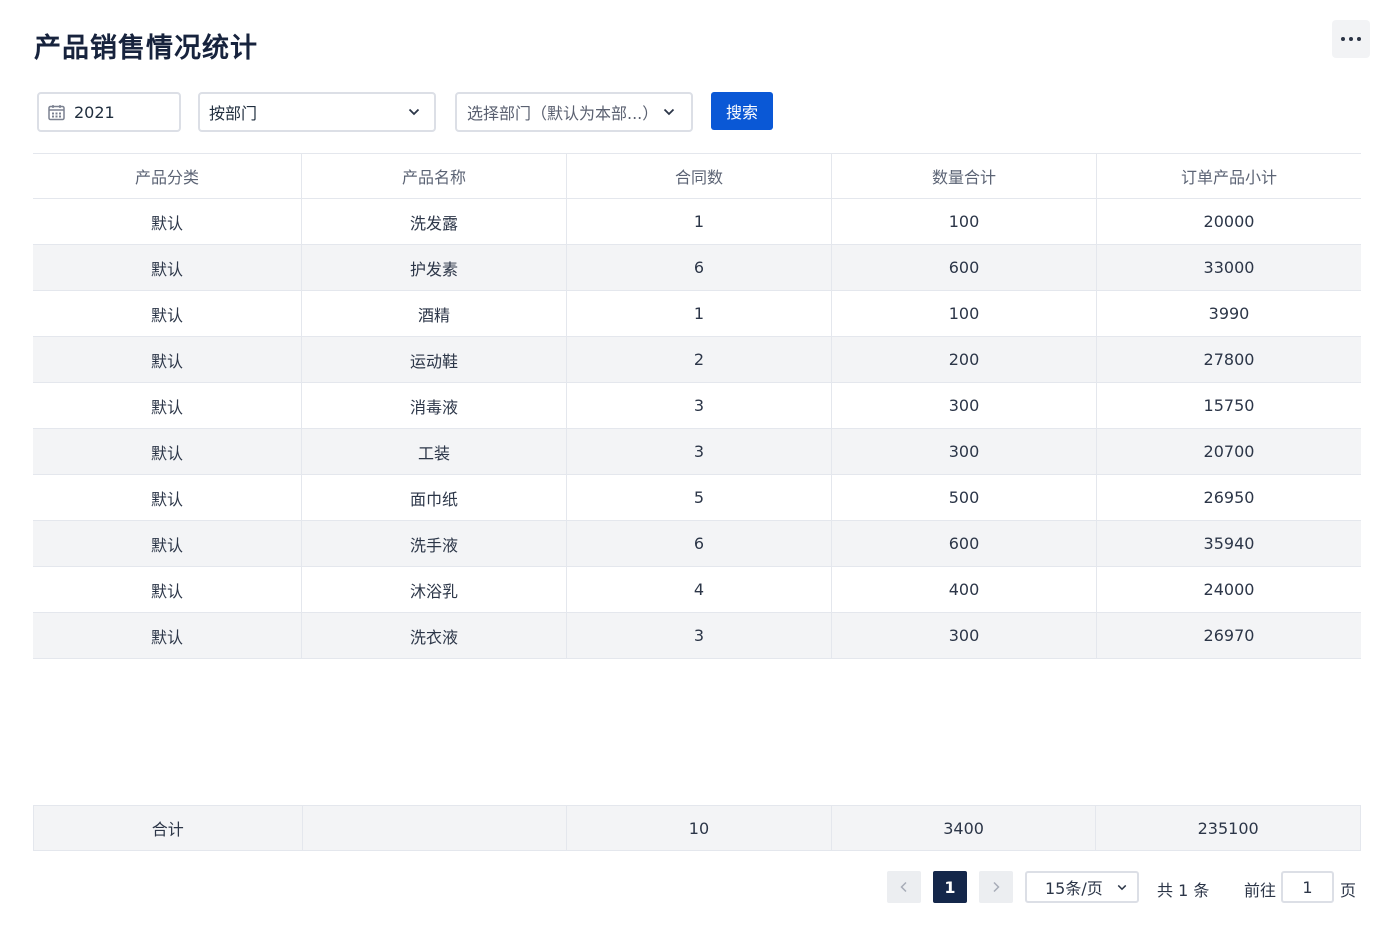  I want to click on summary-cell: 10, so click(699, 828).